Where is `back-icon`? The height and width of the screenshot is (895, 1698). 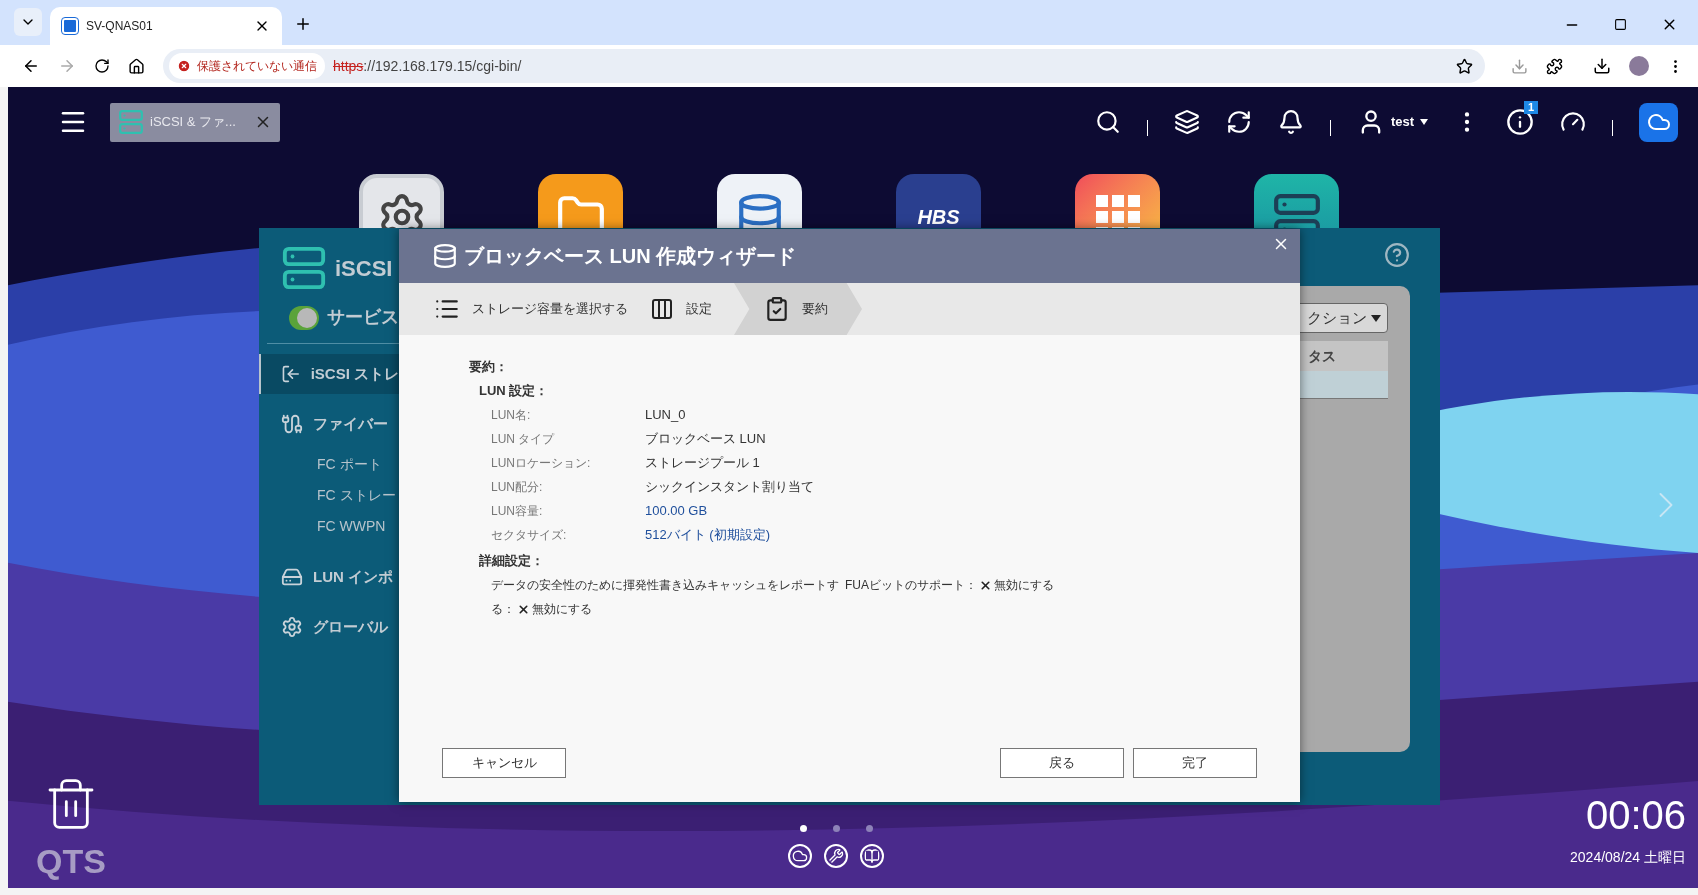 back-icon is located at coordinates (31, 66).